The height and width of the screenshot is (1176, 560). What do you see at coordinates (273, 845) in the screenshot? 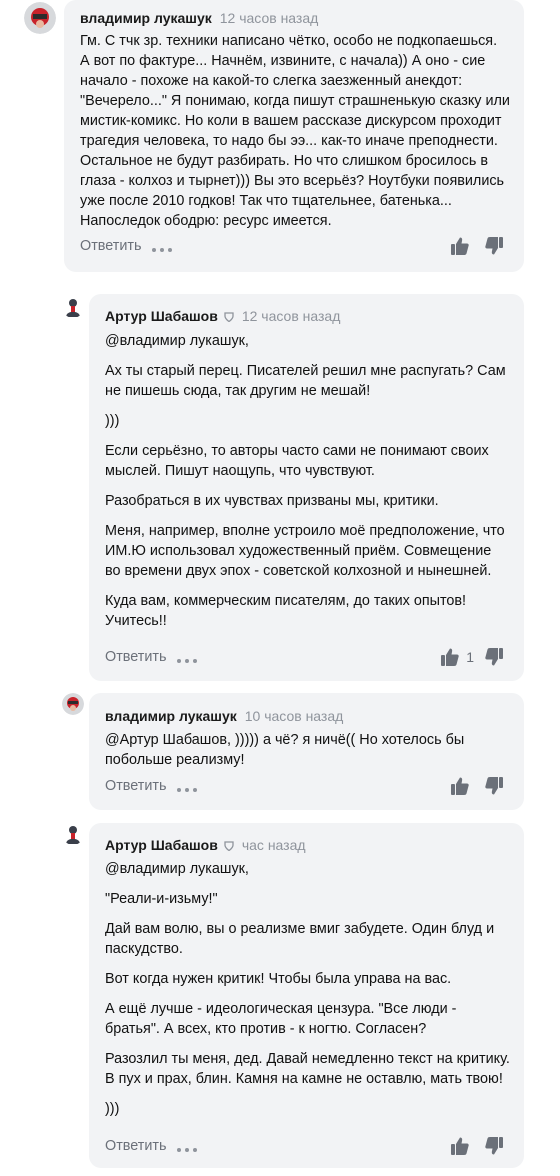
I see `comment-time: час назад` at bounding box center [273, 845].